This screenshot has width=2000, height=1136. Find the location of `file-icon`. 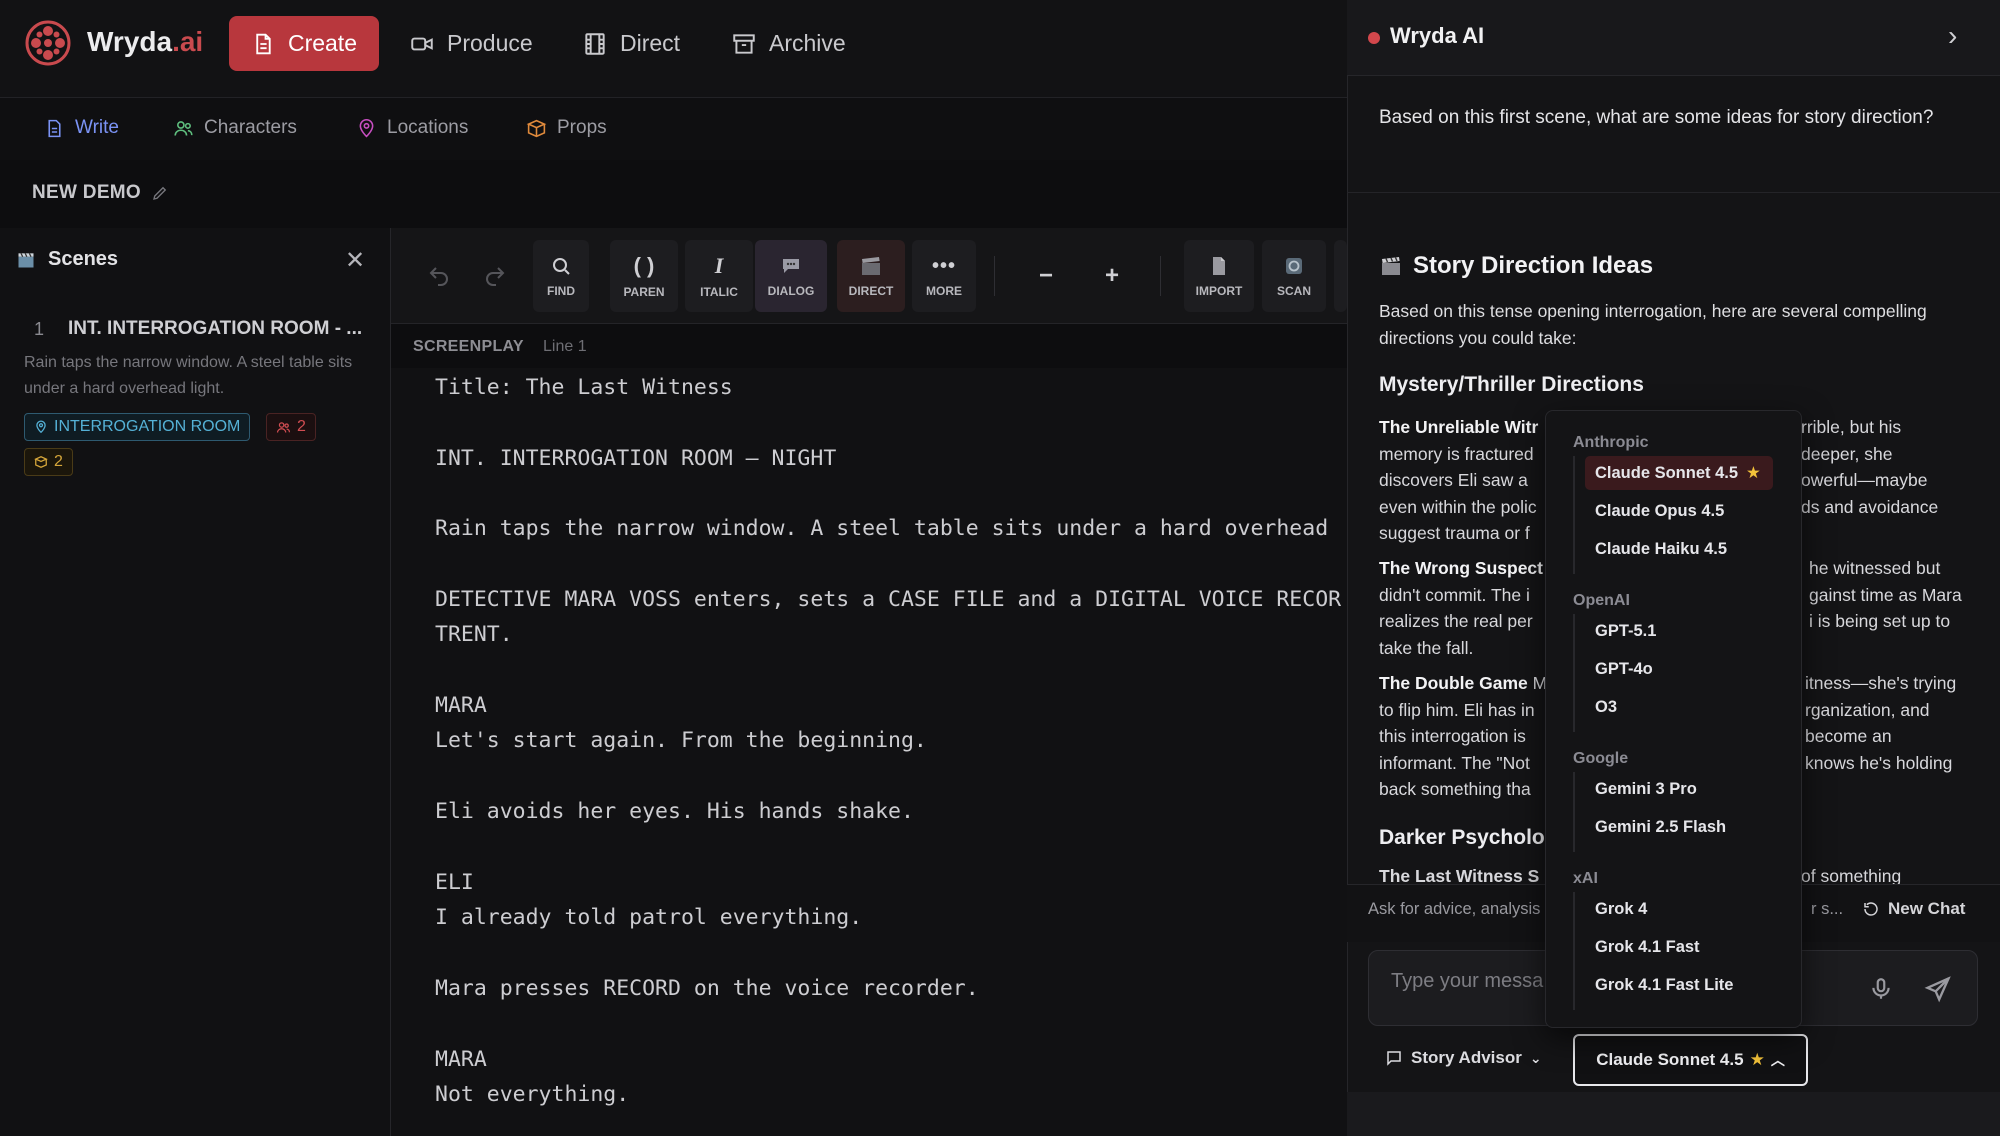

file-icon is located at coordinates (54, 128).